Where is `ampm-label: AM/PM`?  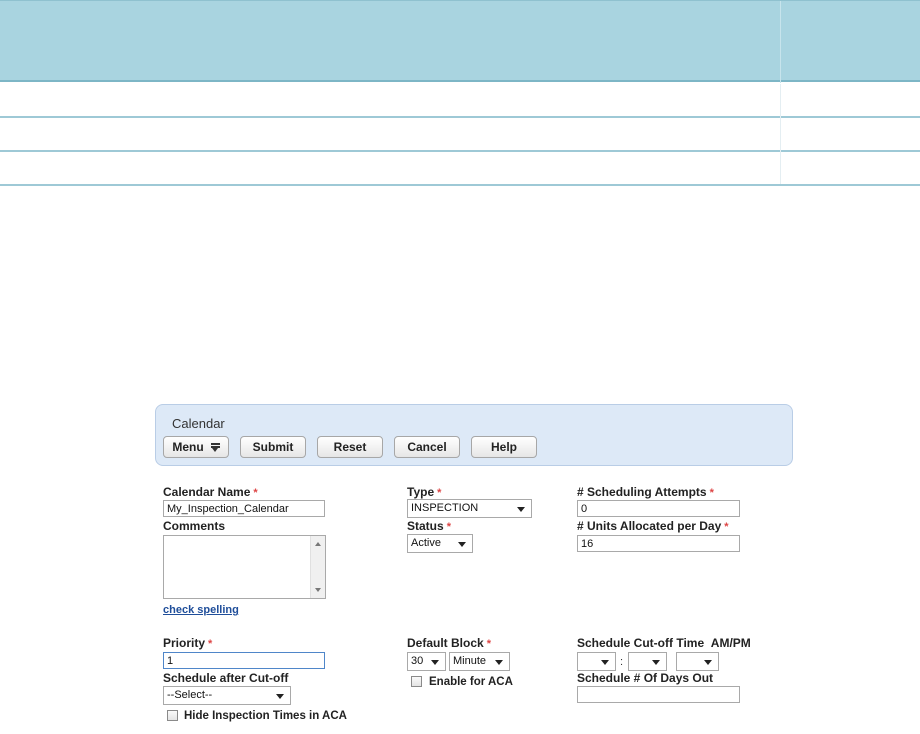
ampm-label: AM/PM is located at coordinates (730, 643).